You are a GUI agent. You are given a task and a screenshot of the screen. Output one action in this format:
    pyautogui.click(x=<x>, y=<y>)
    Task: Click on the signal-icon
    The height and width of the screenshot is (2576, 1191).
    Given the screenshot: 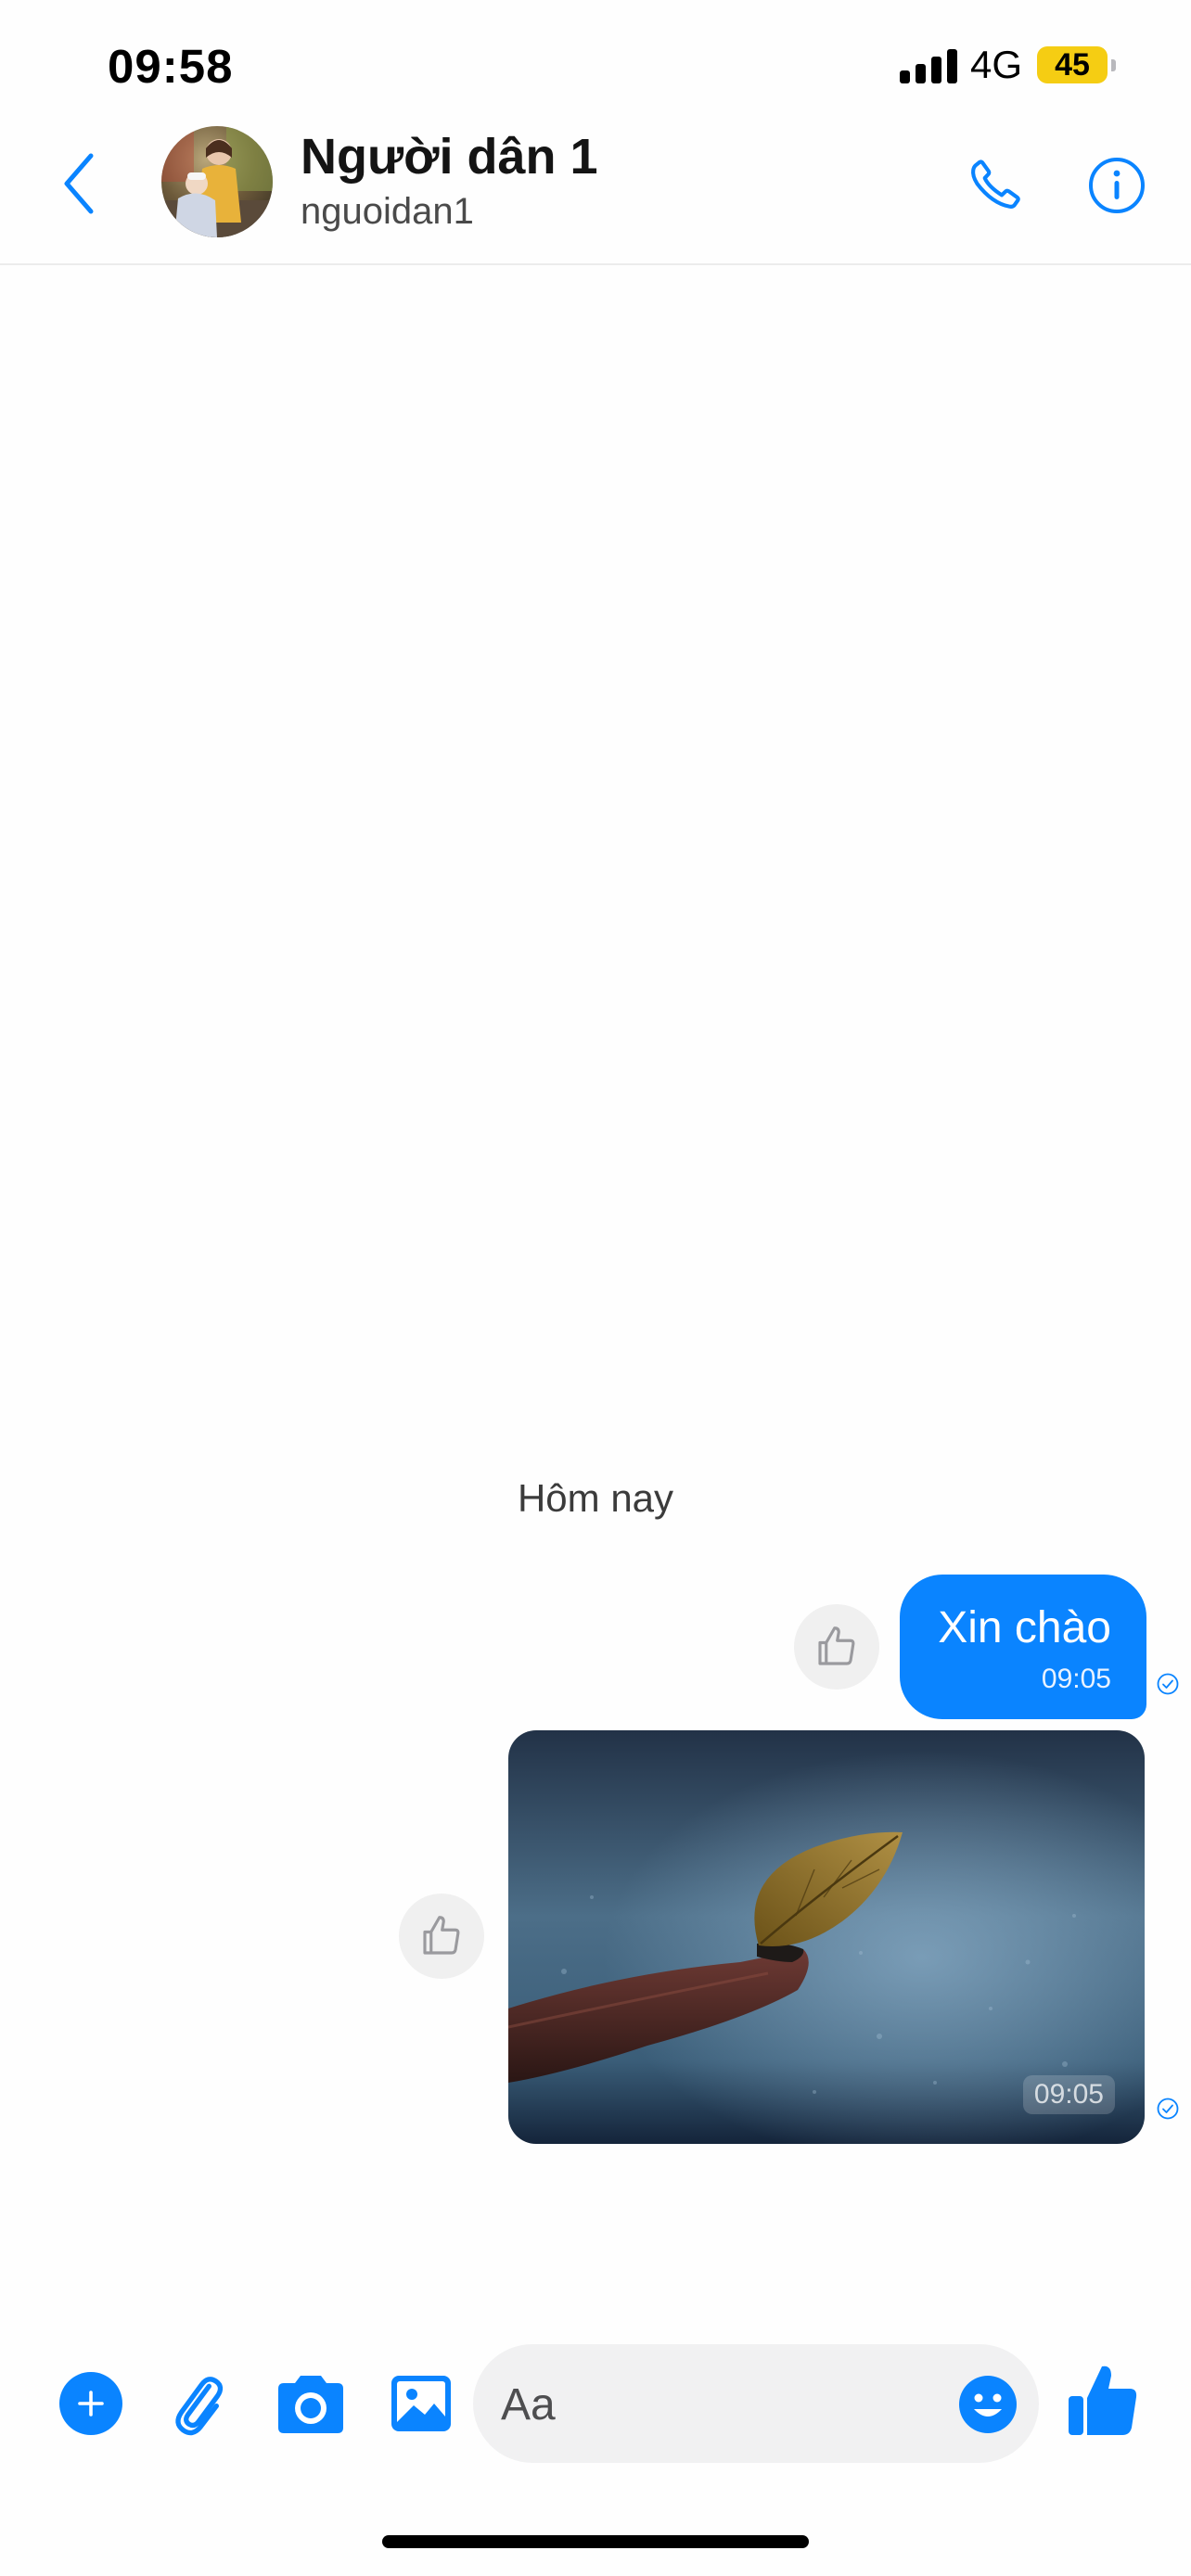 What is the action you would take?
    pyautogui.click(x=929, y=66)
    